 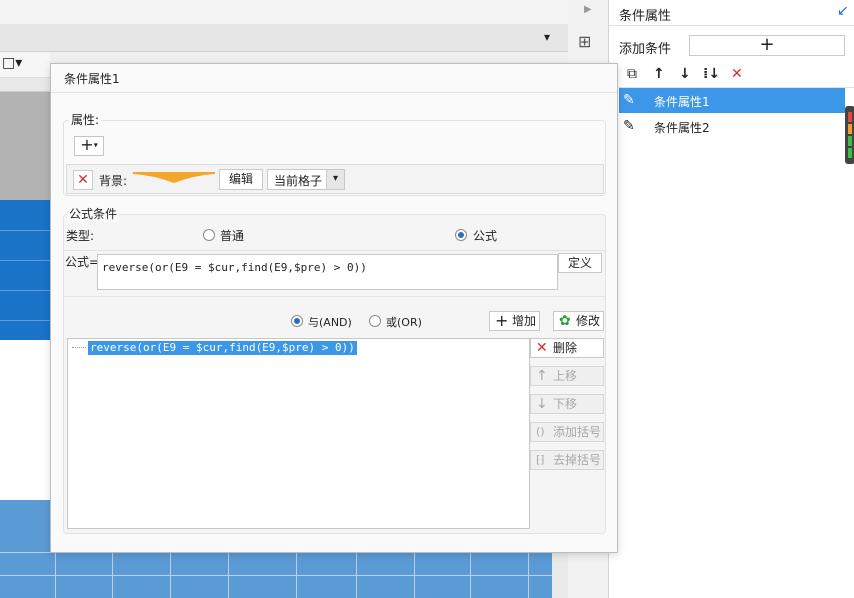 What do you see at coordinates (222, 348) in the screenshot?
I see `condition-list-item: reverse(or(E9 = $cur,find(E9,$pre) > 0))` at bounding box center [222, 348].